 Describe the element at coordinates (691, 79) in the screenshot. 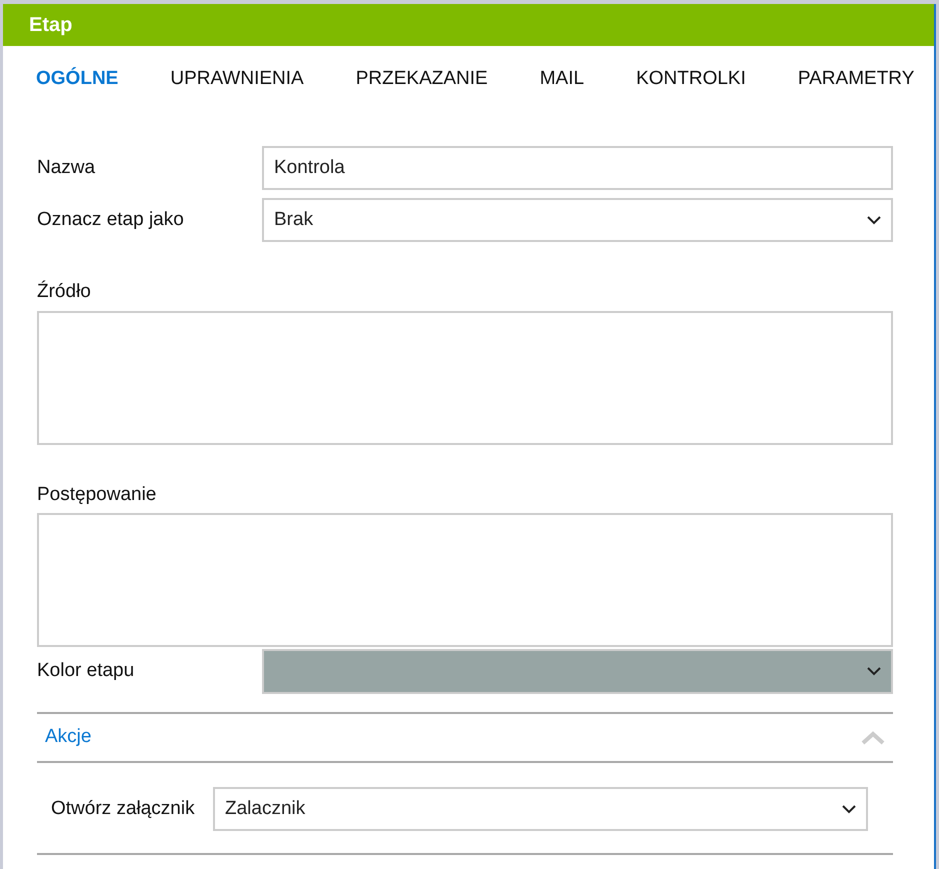

I see `tab: KONTROLKI` at that location.